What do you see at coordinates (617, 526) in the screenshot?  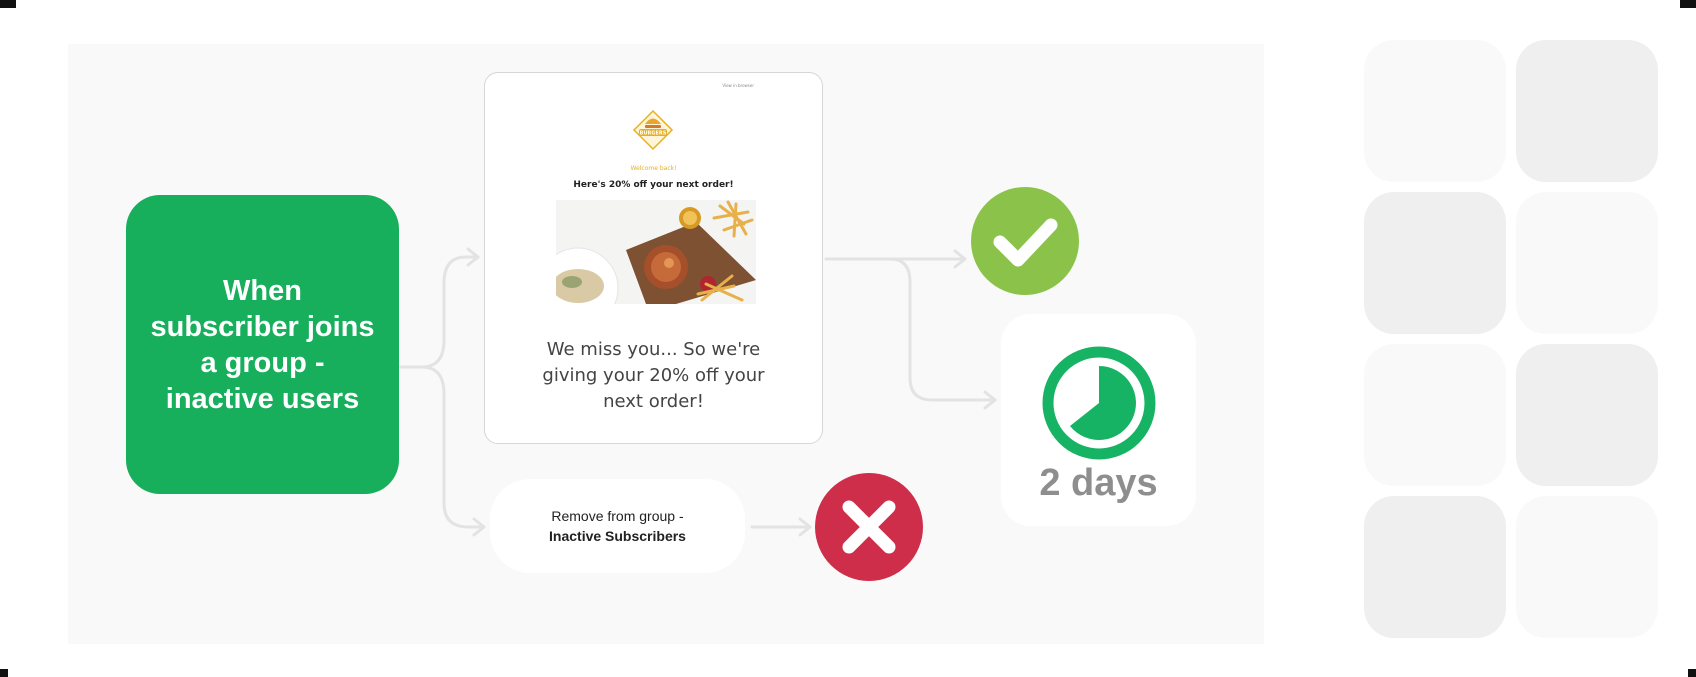 I see `remove-from-group-node: Remove from group - Inactive Subscribers` at bounding box center [617, 526].